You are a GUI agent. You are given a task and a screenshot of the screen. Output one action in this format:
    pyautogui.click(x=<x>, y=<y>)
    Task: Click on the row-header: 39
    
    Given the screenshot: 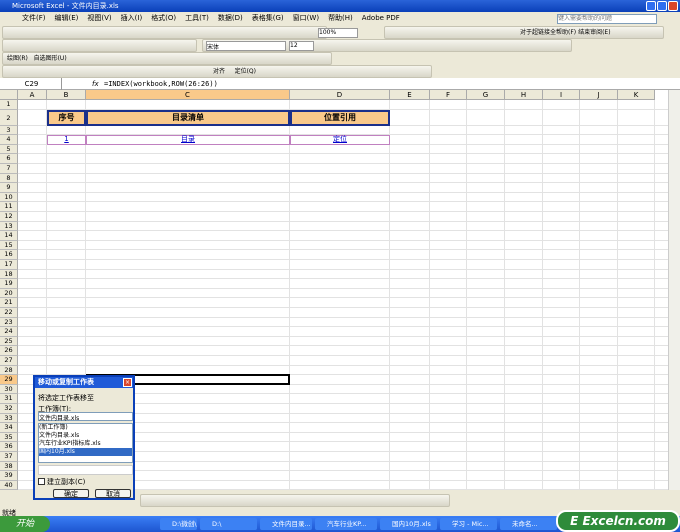 What is the action you would take?
    pyautogui.click(x=9, y=476)
    